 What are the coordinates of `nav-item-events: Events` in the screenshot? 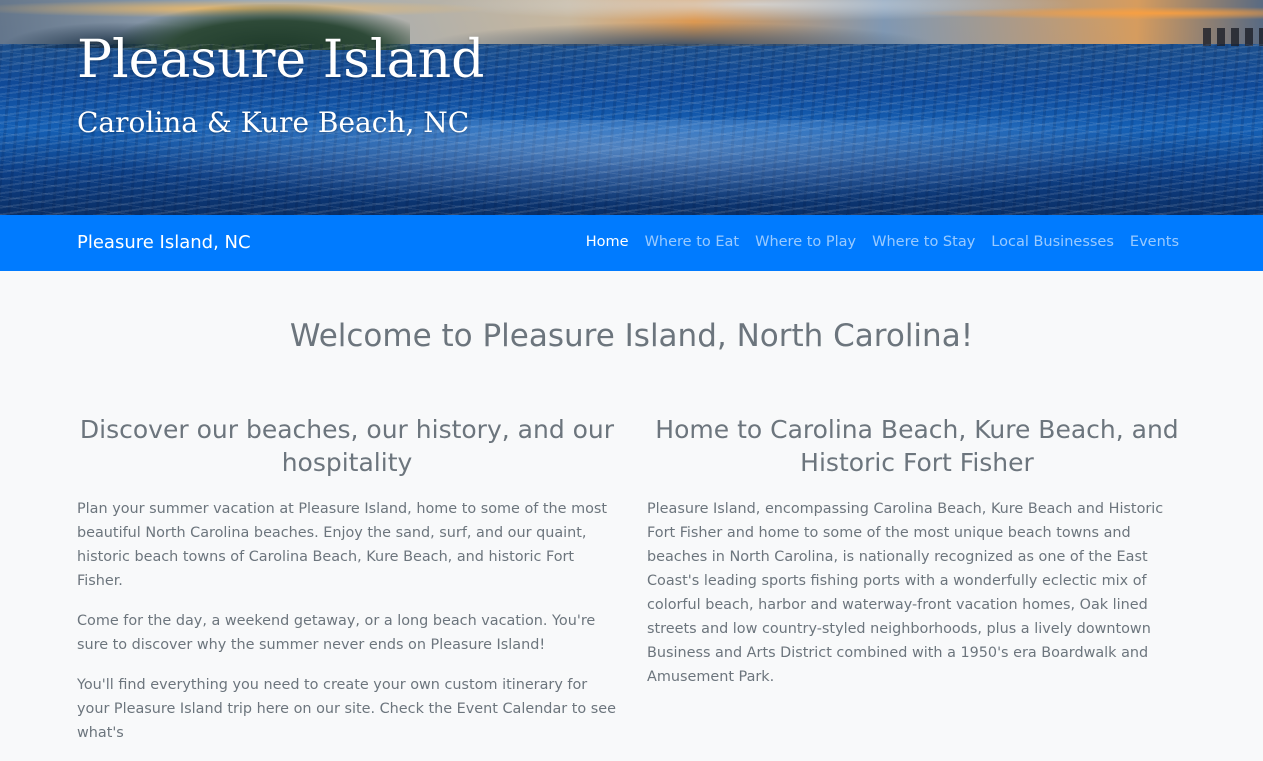 It's located at (1154, 242).